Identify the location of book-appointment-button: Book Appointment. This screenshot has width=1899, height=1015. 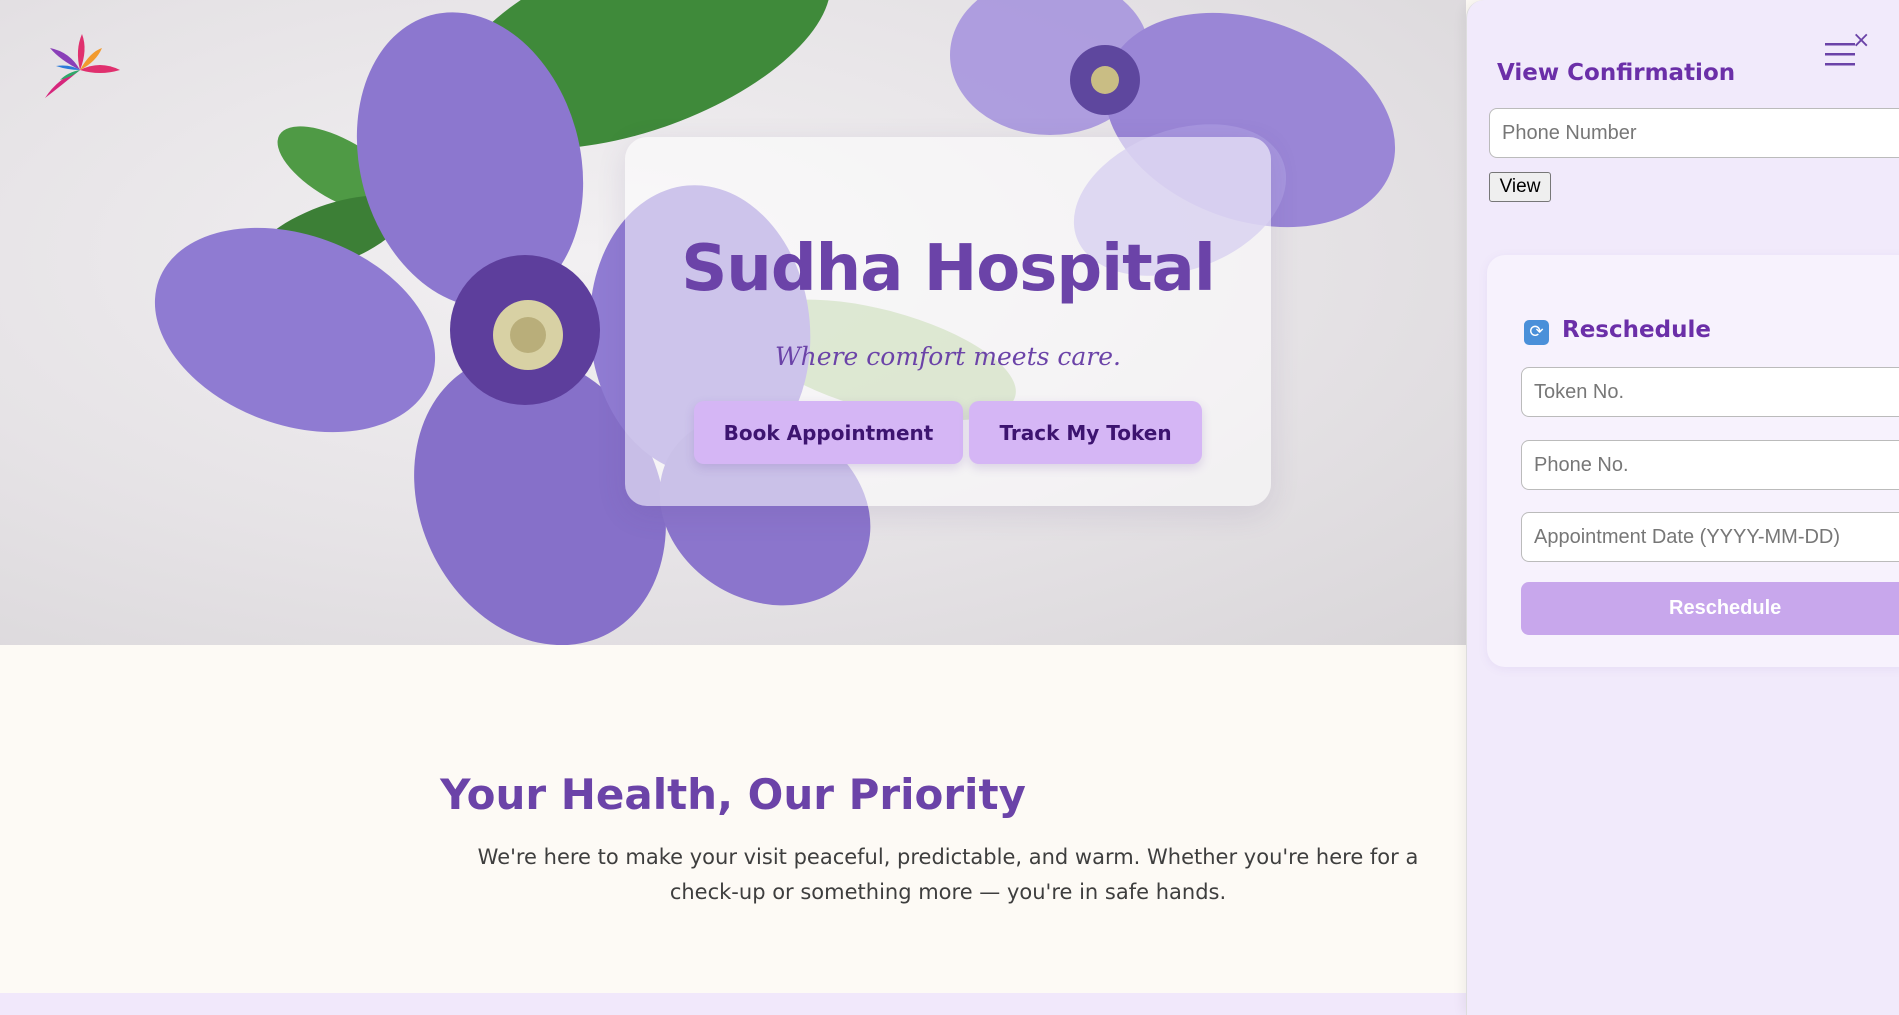
(828, 432).